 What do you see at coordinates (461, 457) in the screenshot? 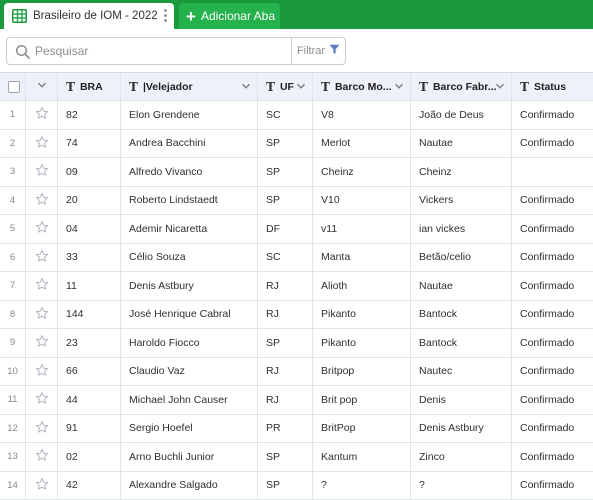
I see `cell-barco-fabricante: Zinco` at bounding box center [461, 457].